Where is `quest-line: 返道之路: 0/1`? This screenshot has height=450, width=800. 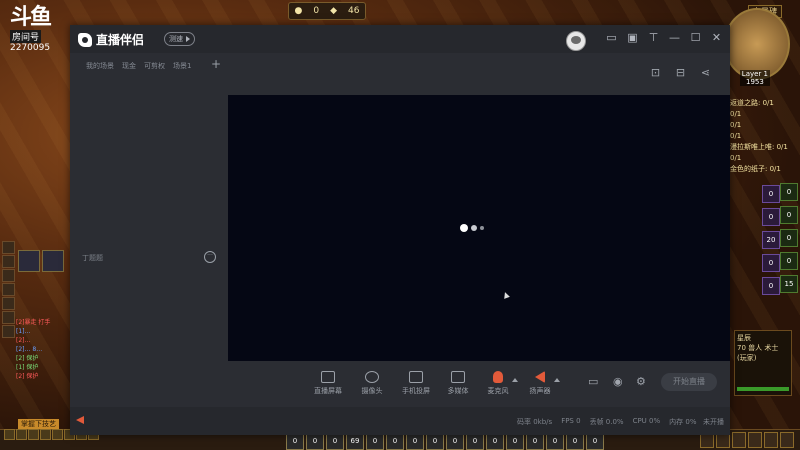
quest-line: 返道之路: 0/1 is located at coordinates (752, 103).